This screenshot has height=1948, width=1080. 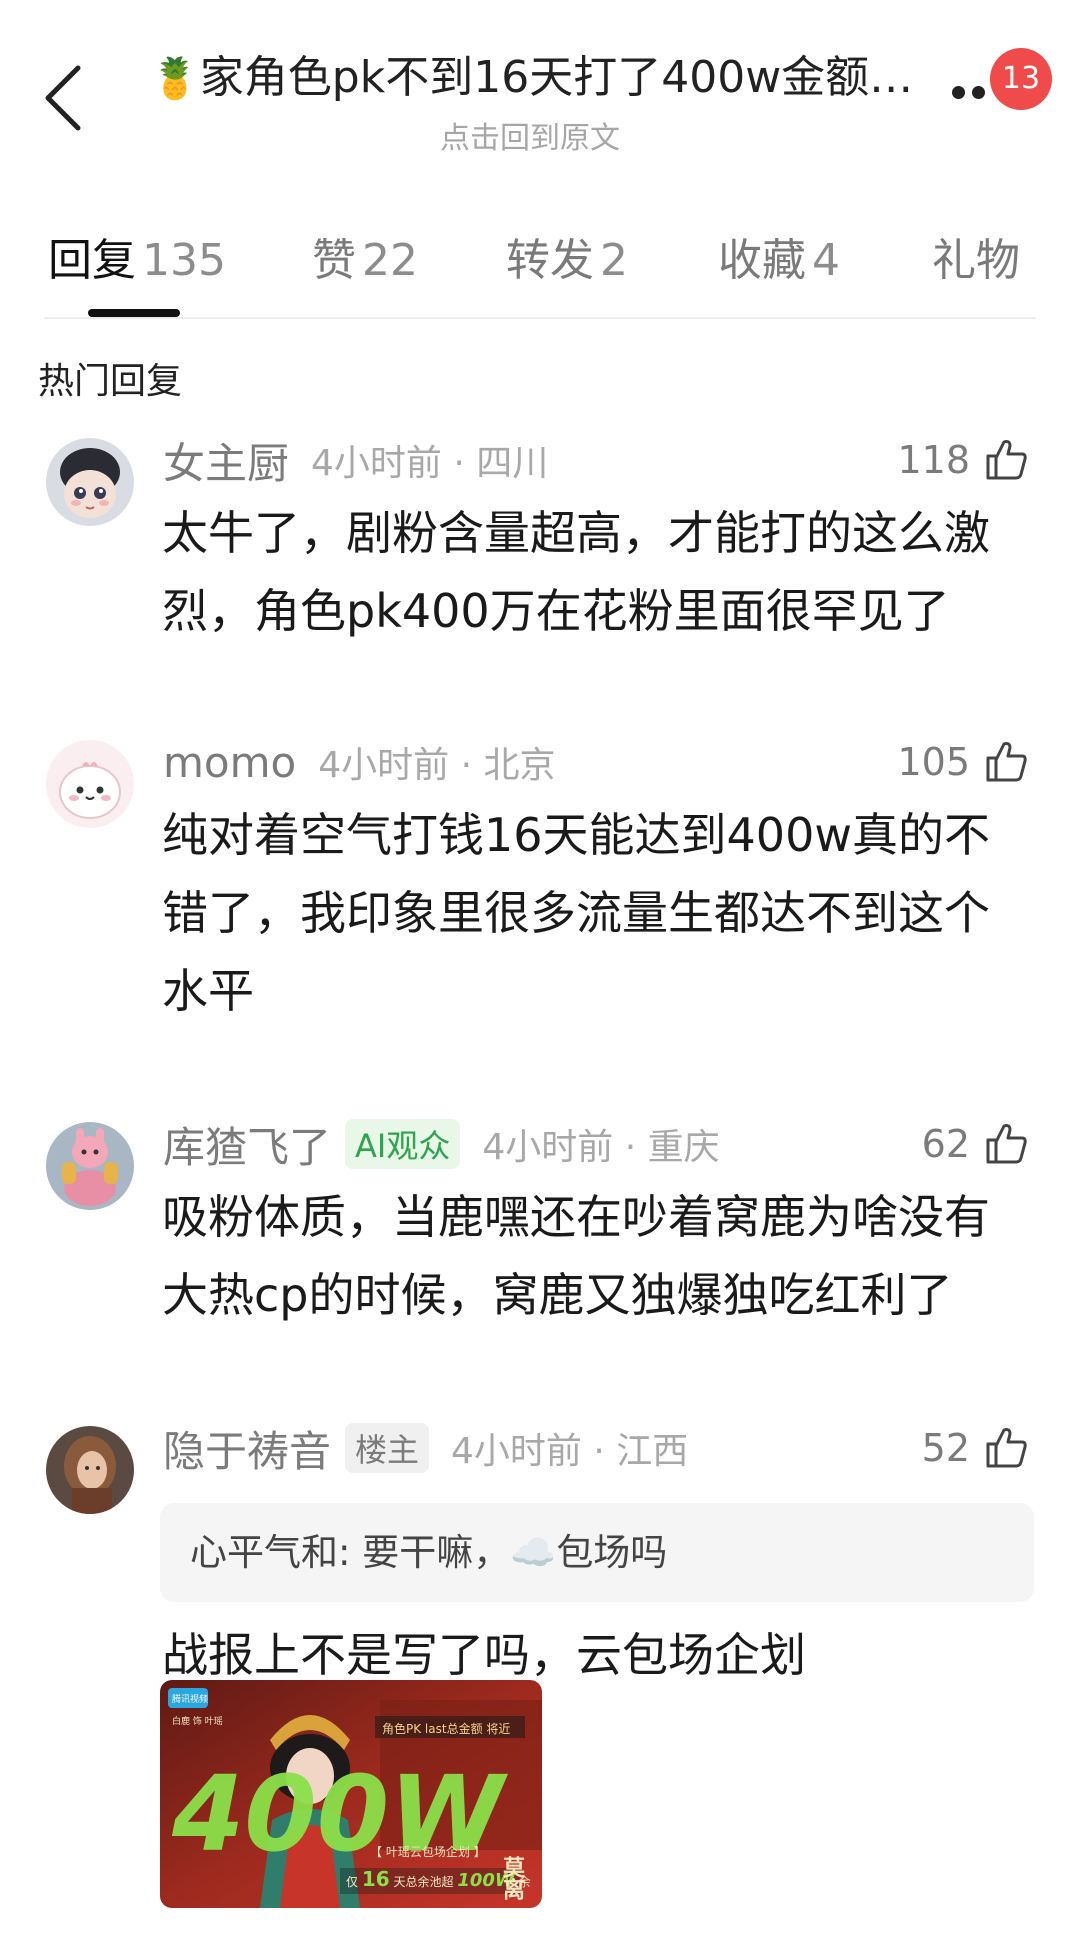 I want to click on image-side-text: 莫离, so click(x=512, y=1878).